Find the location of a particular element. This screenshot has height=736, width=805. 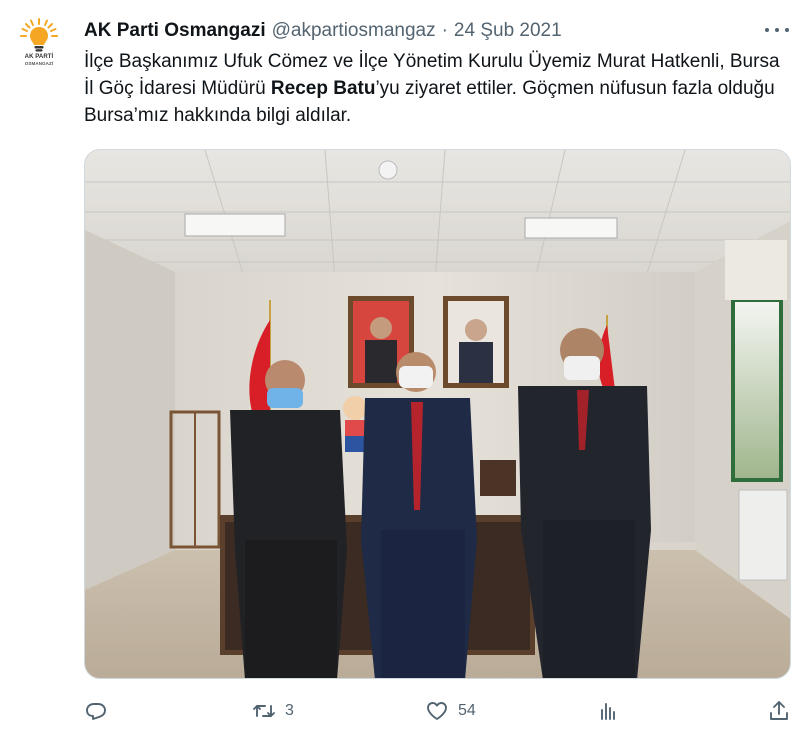

reply-icon is located at coordinates (96, 711).